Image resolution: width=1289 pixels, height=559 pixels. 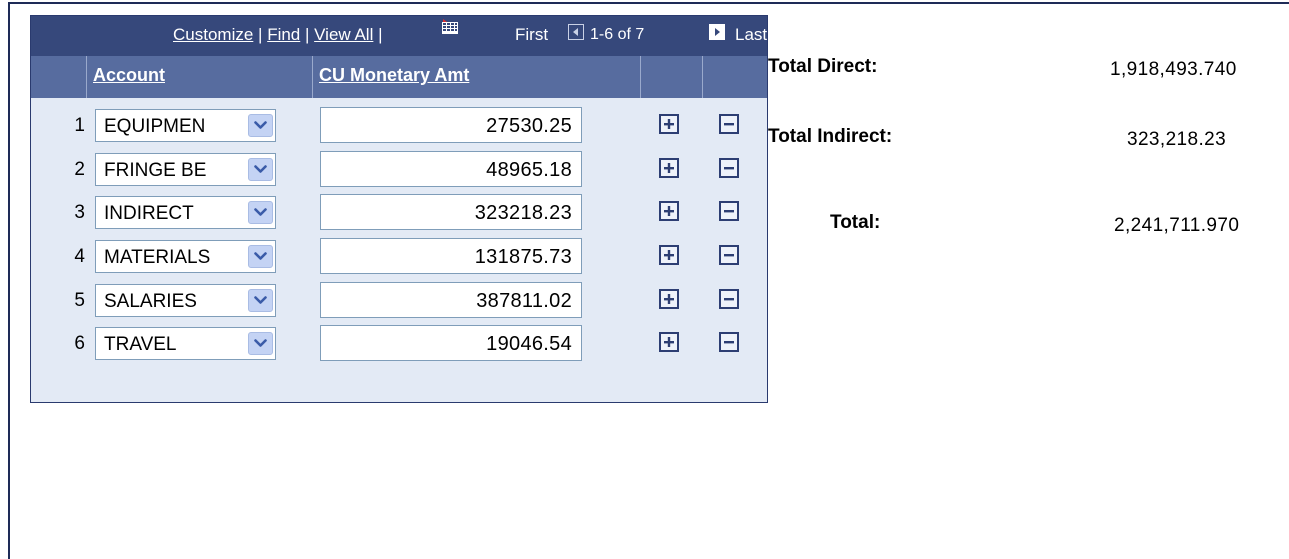 I want to click on amount-input: 387811.02, so click(x=451, y=300).